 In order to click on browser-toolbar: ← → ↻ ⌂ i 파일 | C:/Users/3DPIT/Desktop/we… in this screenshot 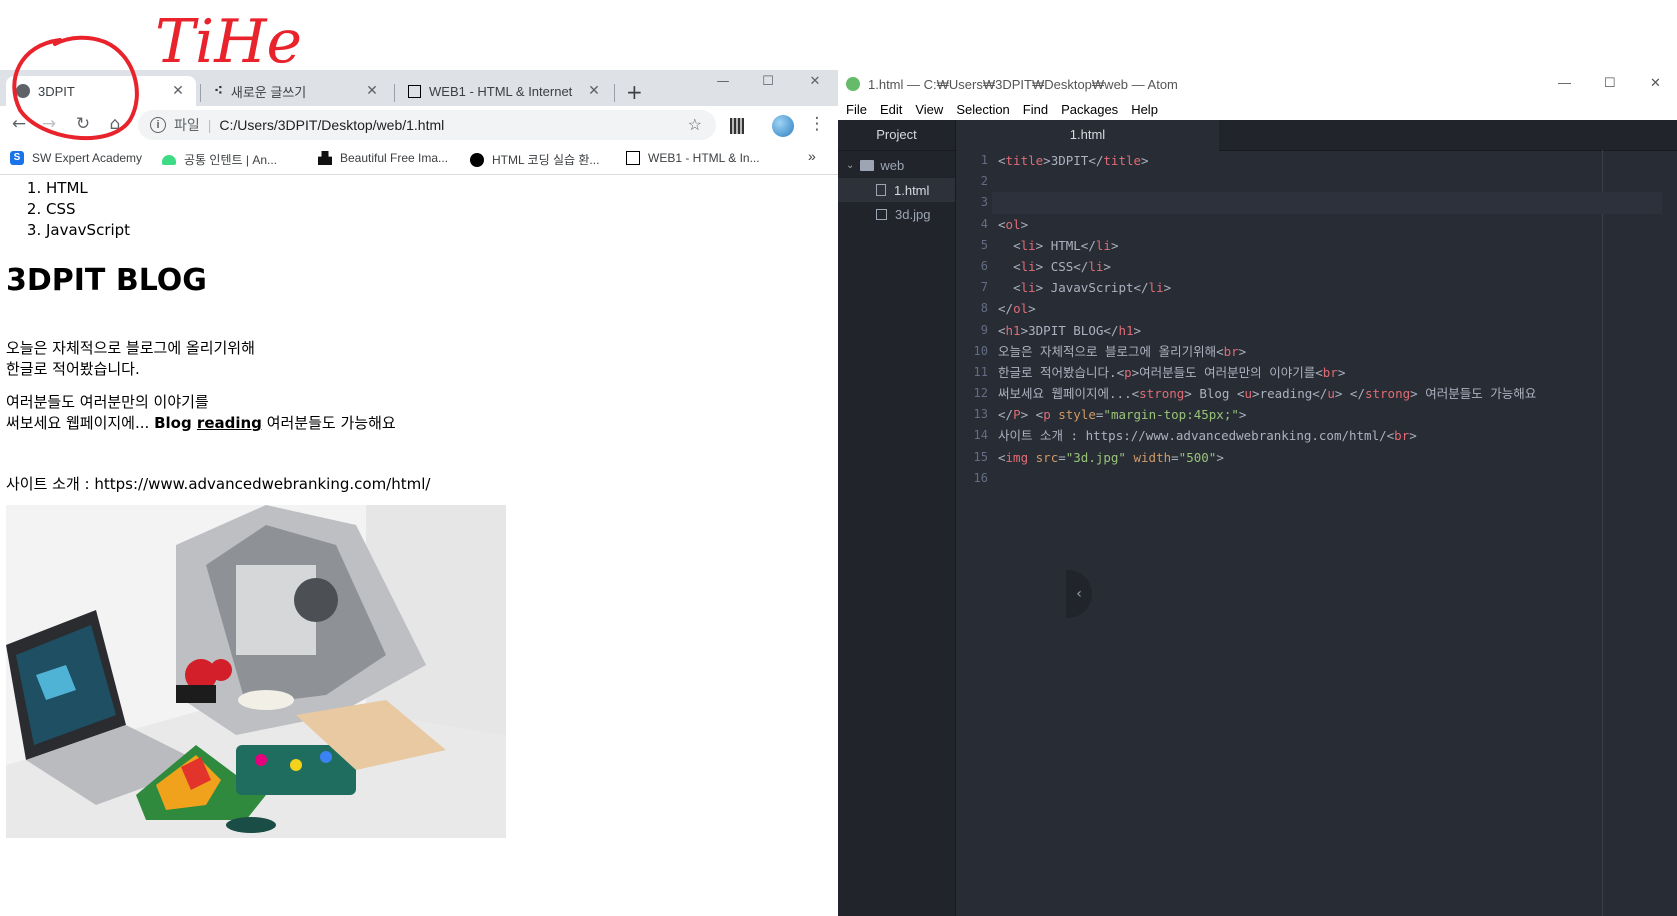, I will do `click(419, 125)`.